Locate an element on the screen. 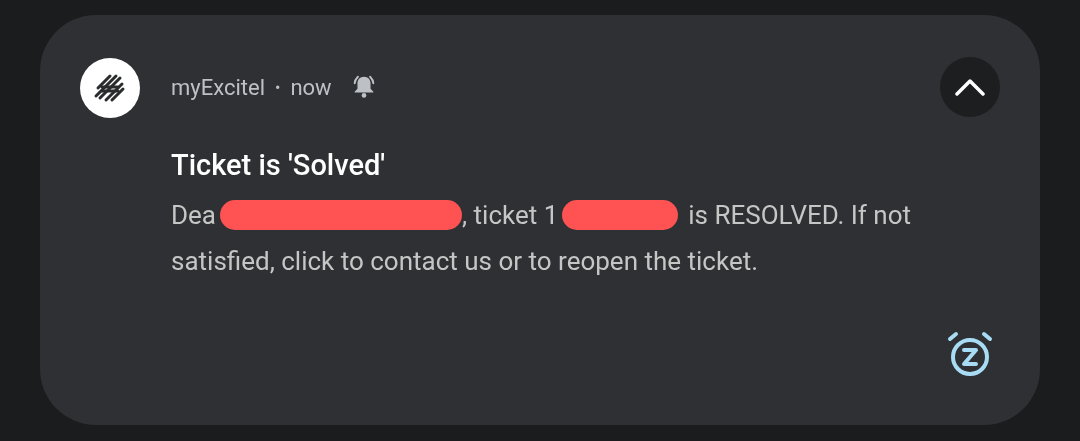 The image size is (1080, 441). app-name: myExcitel is located at coordinates (218, 87).